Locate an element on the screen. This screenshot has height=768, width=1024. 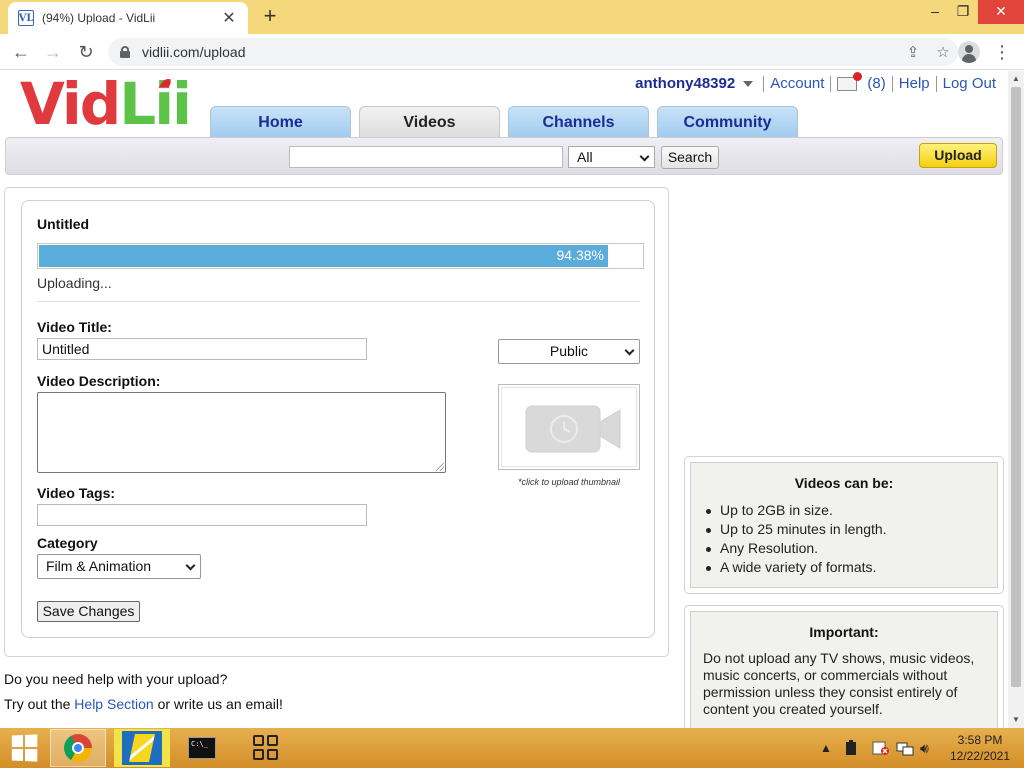
windows-taskbar: C:\_ ▲ 🔊︎ 3:58 PM 12/22/2021 is located at coordinates (512, 748).